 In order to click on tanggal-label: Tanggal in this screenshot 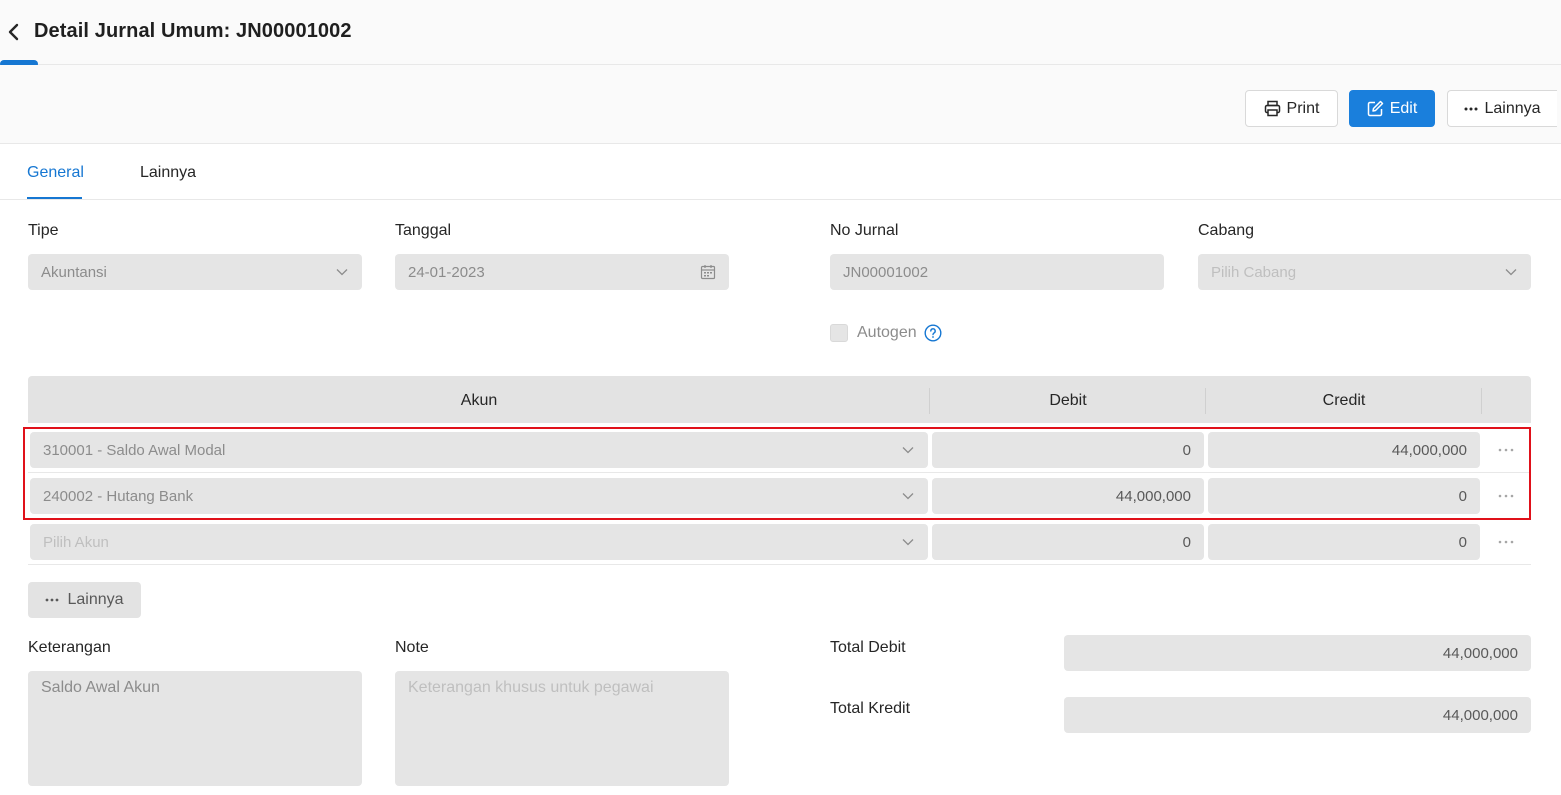, I will do `click(423, 230)`.